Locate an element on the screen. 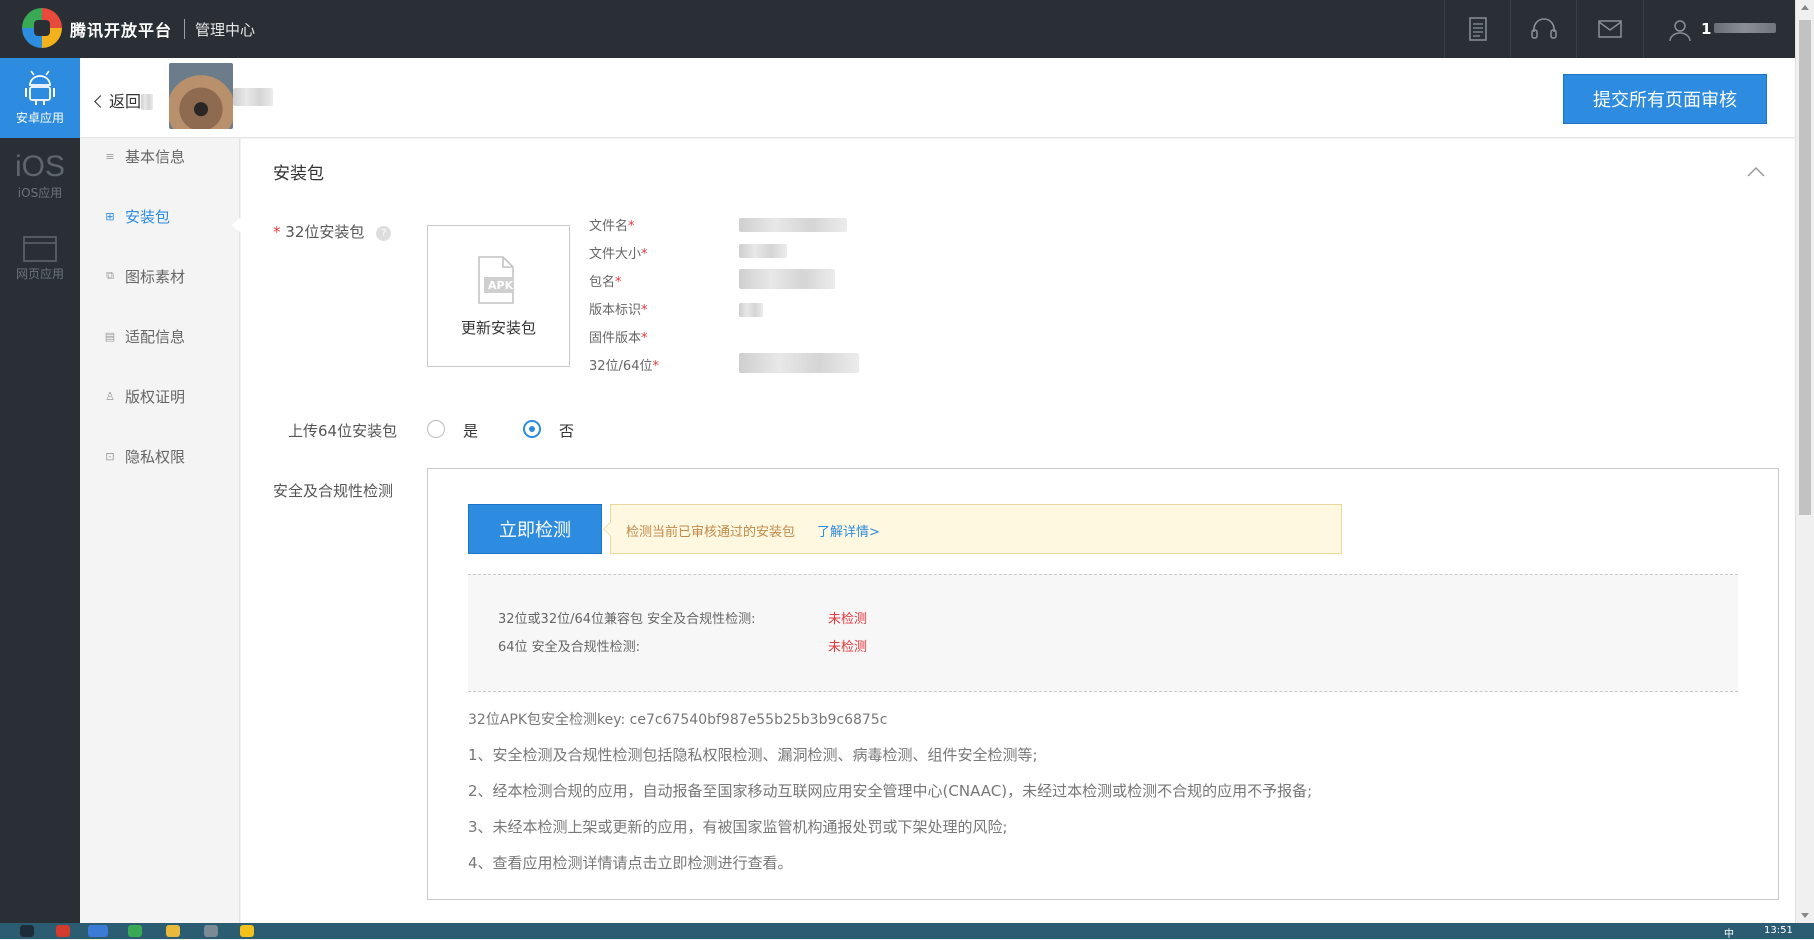 The image size is (1814, 940). sidebar-item-ios: iOS iOS应用 is located at coordinates (40, 184).